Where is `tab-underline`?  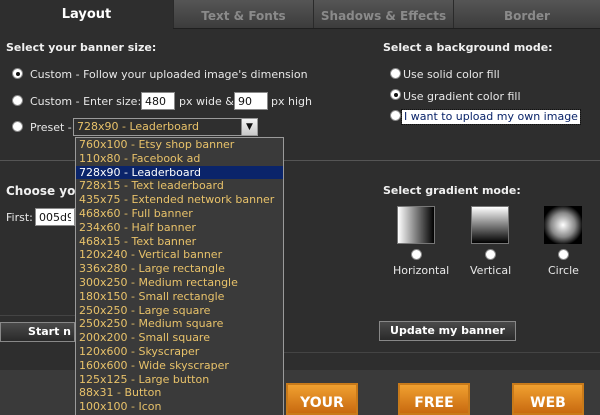 tab-underline is located at coordinates (386, 28).